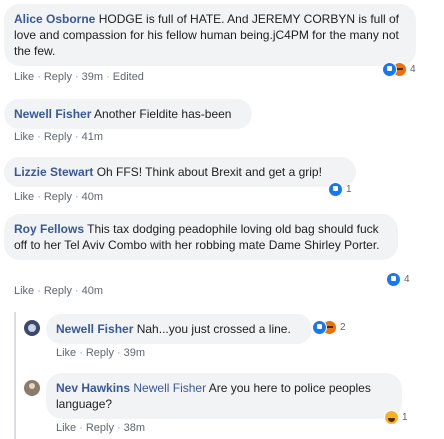 The image size is (444, 439). Describe the element at coordinates (54, 19) in the screenshot. I see `comment-author: Alice Osborne` at that location.